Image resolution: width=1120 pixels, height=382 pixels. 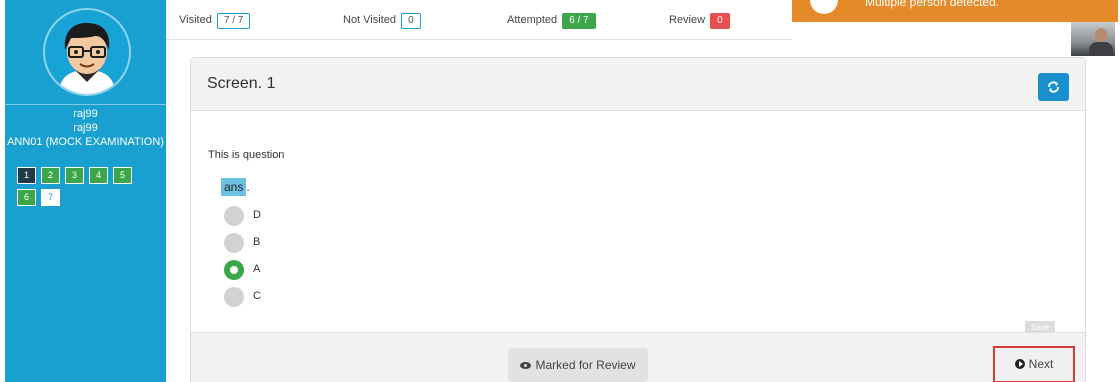 I want to click on answer-label-highlight: ans, so click(x=234, y=187).